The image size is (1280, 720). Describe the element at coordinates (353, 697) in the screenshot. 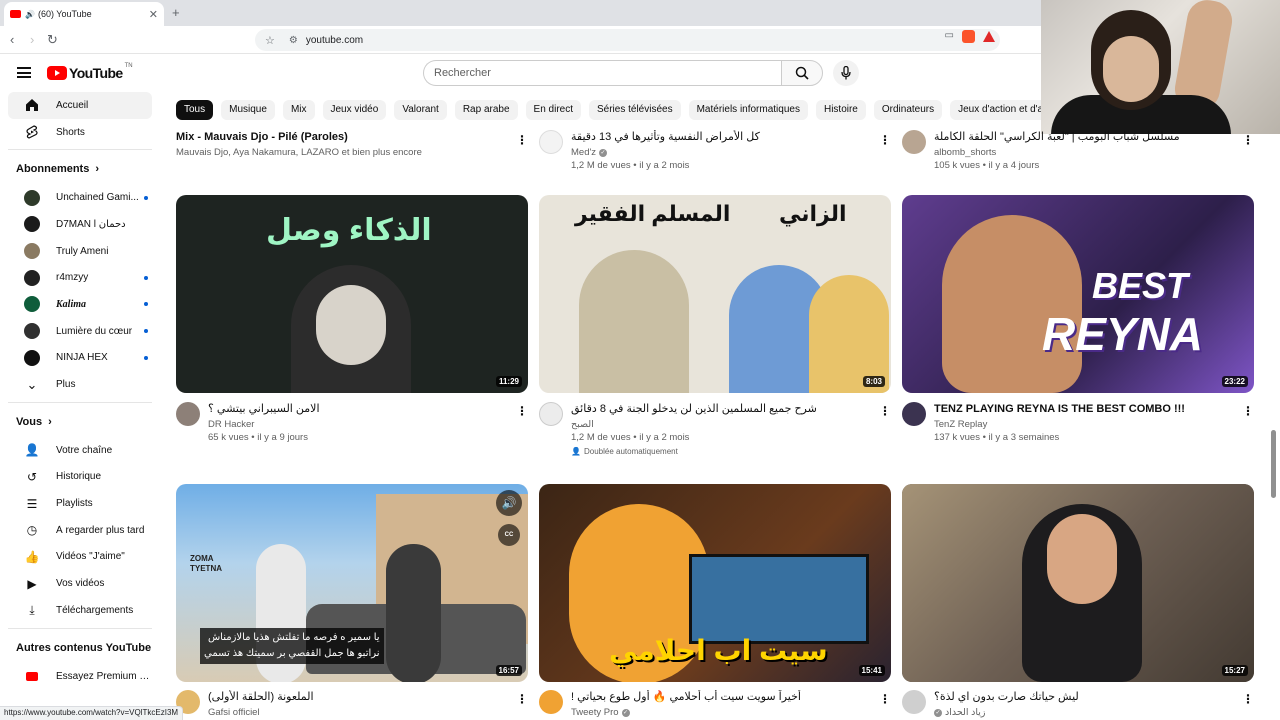

I see `video-title: الملعونة (الحلقة الأولى)` at that location.